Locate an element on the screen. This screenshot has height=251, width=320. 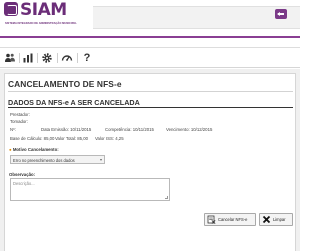
exit-arrow-icon is located at coordinates (281, 14).